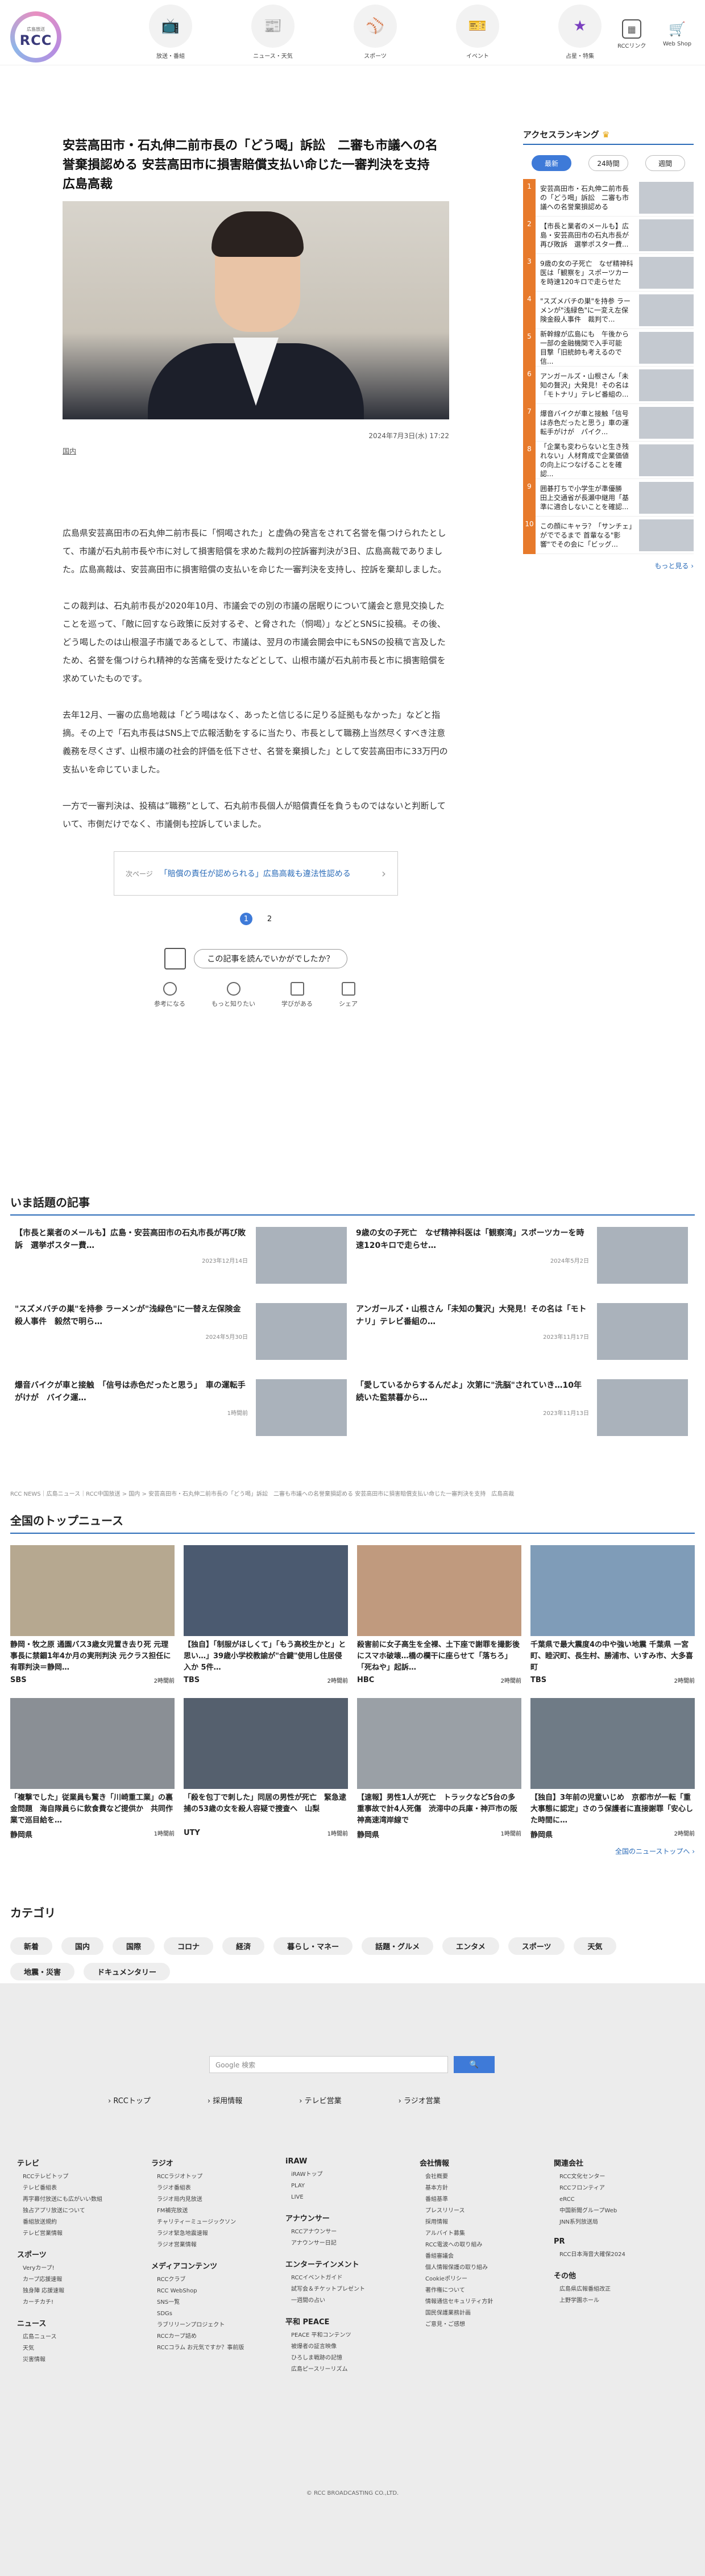 The height and width of the screenshot is (2576, 705). I want to click on footer-top-link: › ラジオ営業, so click(420, 2100).